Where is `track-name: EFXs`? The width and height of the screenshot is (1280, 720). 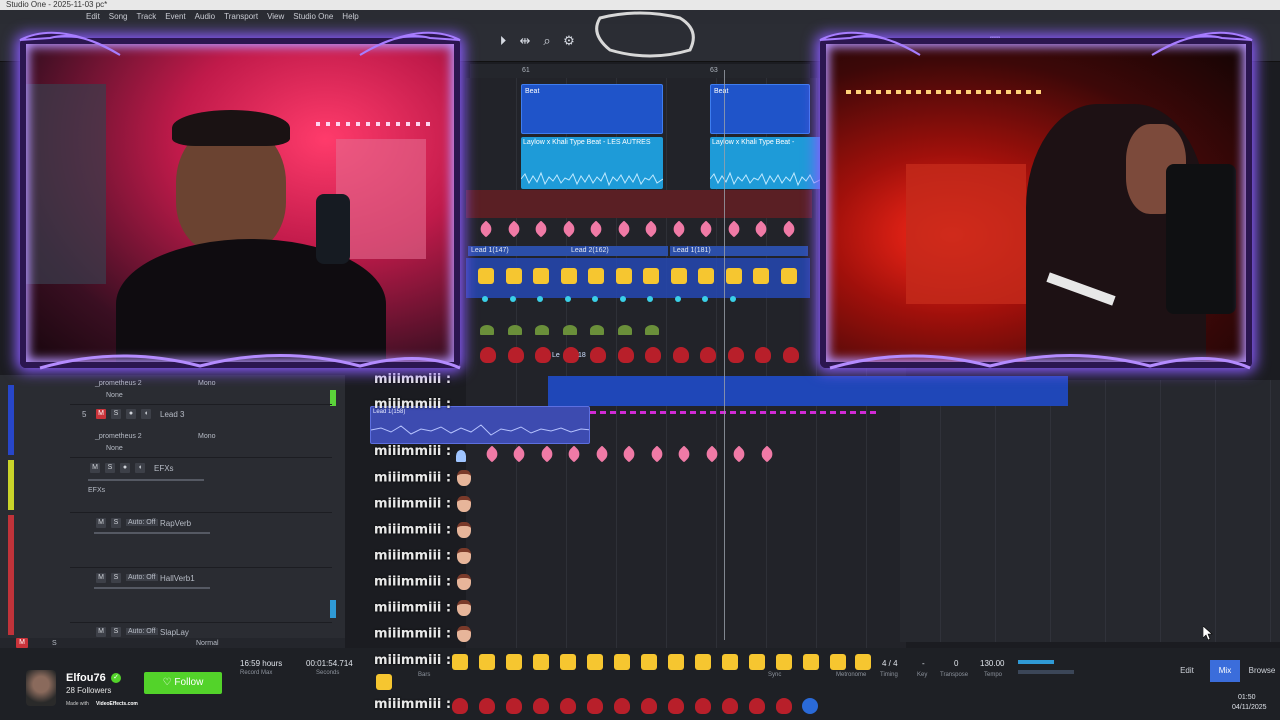 track-name: EFXs is located at coordinates (164, 468).